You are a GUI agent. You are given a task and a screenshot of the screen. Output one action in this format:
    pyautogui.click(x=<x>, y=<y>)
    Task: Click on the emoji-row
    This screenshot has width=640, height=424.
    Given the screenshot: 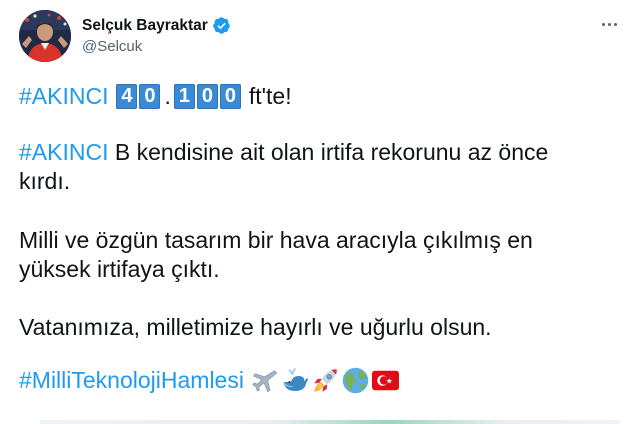 What is the action you would take?
    pyautogui.click(x=325, y=380)
    